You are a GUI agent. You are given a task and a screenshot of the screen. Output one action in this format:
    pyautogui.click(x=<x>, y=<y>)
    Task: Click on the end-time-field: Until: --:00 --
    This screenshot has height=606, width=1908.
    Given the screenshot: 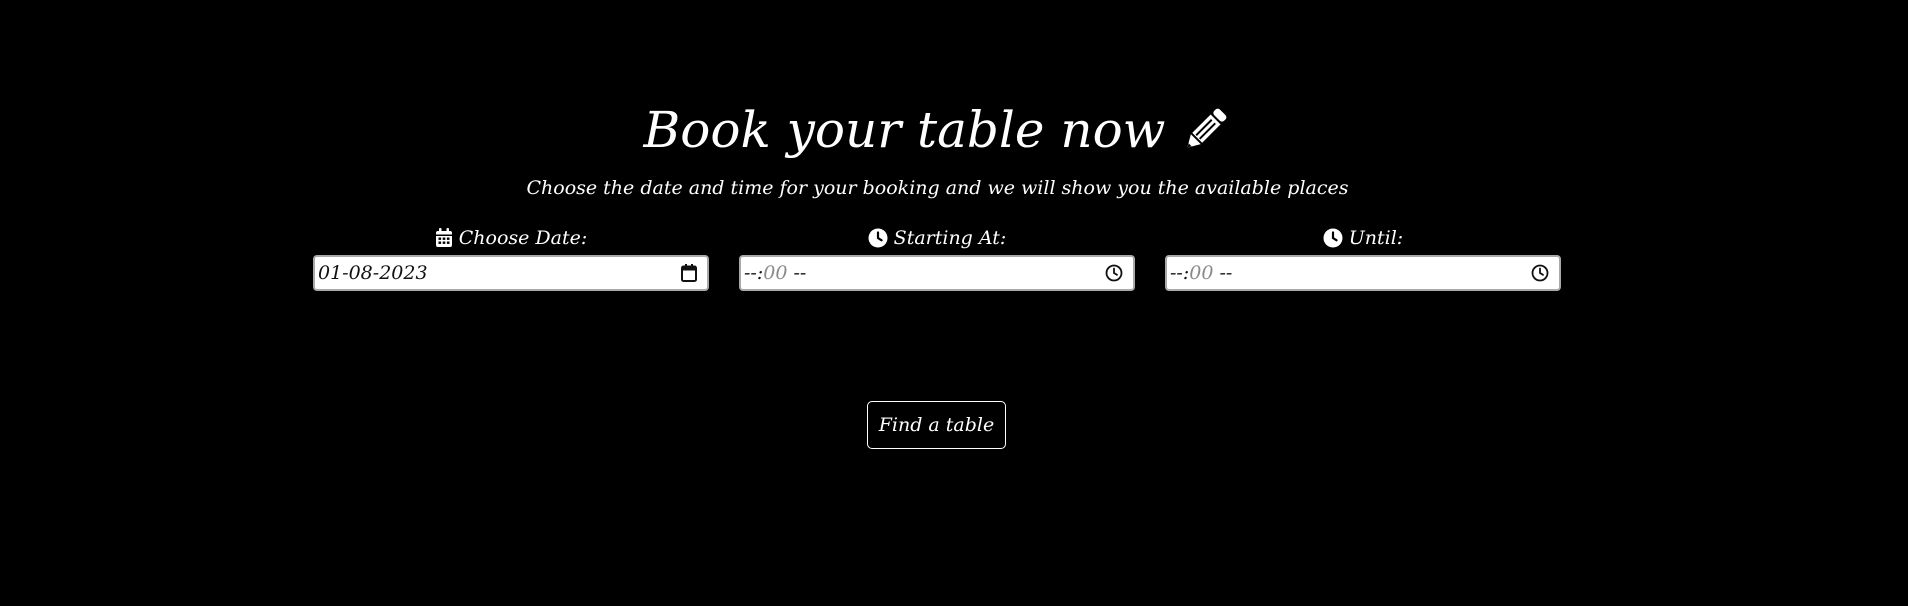 What is the action you would take?
    pyautogui.click(x=1363, y=257)
    